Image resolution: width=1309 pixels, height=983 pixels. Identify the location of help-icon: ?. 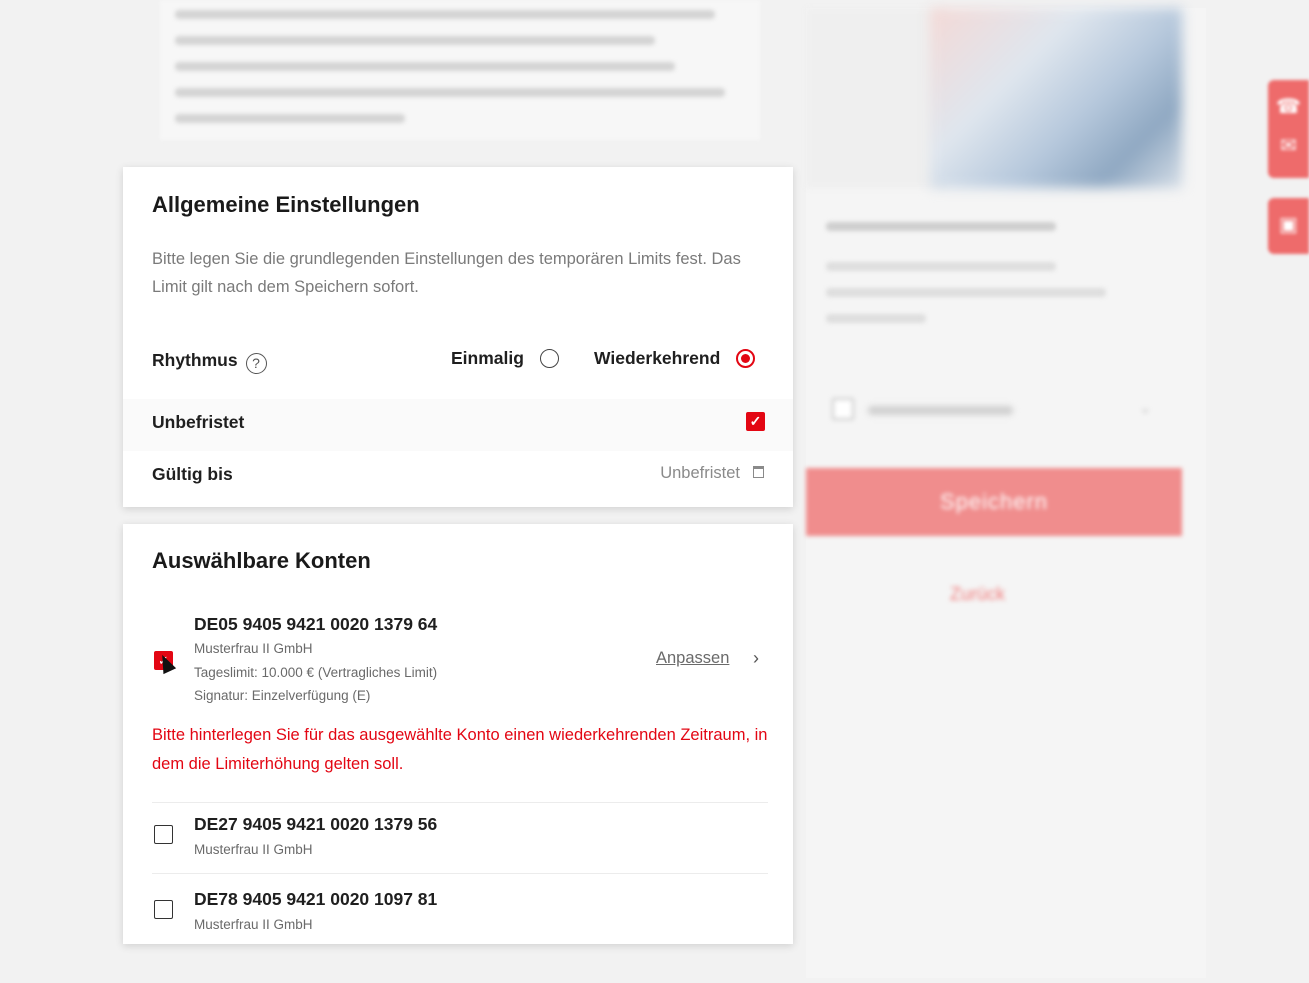
(256, 363).